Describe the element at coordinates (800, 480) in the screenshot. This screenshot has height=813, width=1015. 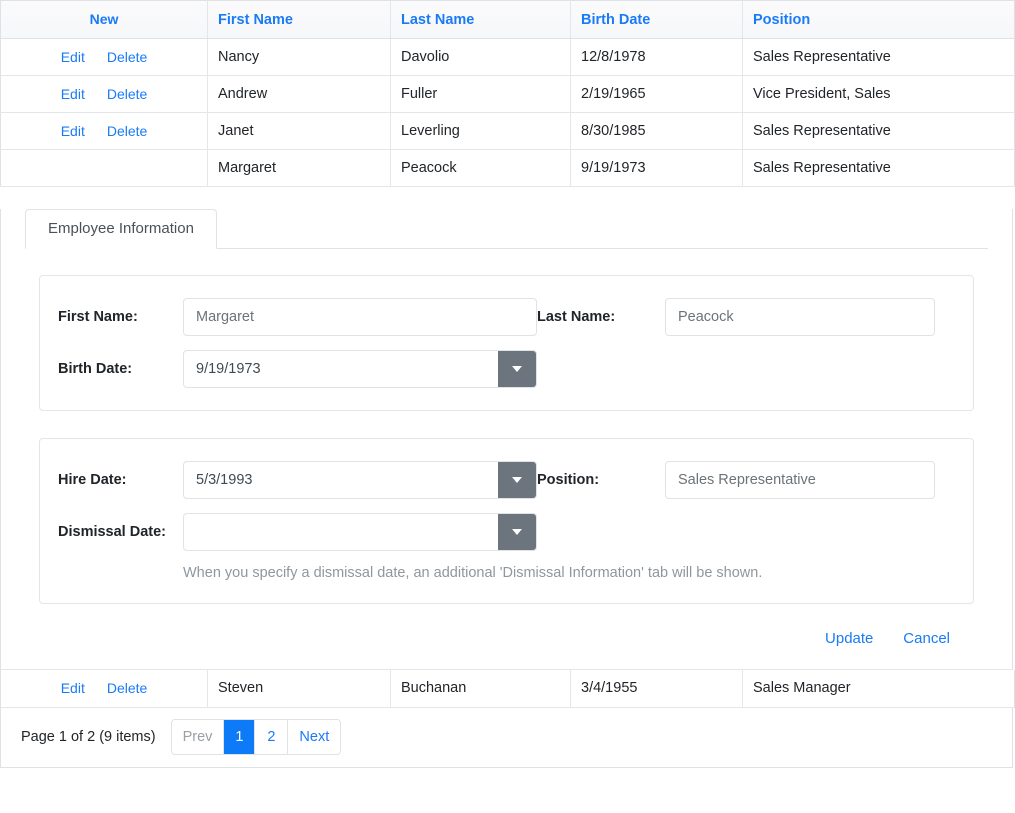
I see `position-input: Sales Representative` at that location.